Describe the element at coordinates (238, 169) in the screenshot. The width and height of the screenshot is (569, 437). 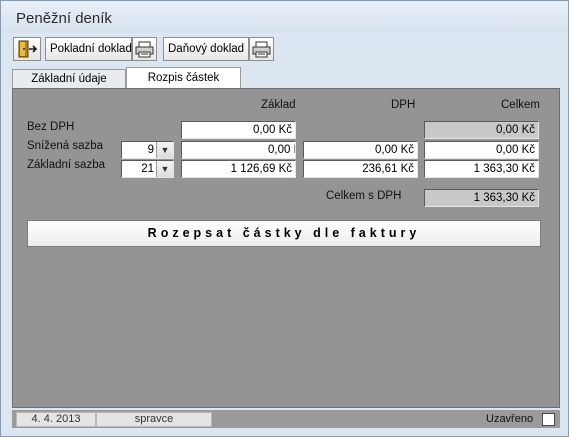
I see `standard-rate-base-field: 1 126,69 Kč` at that location.